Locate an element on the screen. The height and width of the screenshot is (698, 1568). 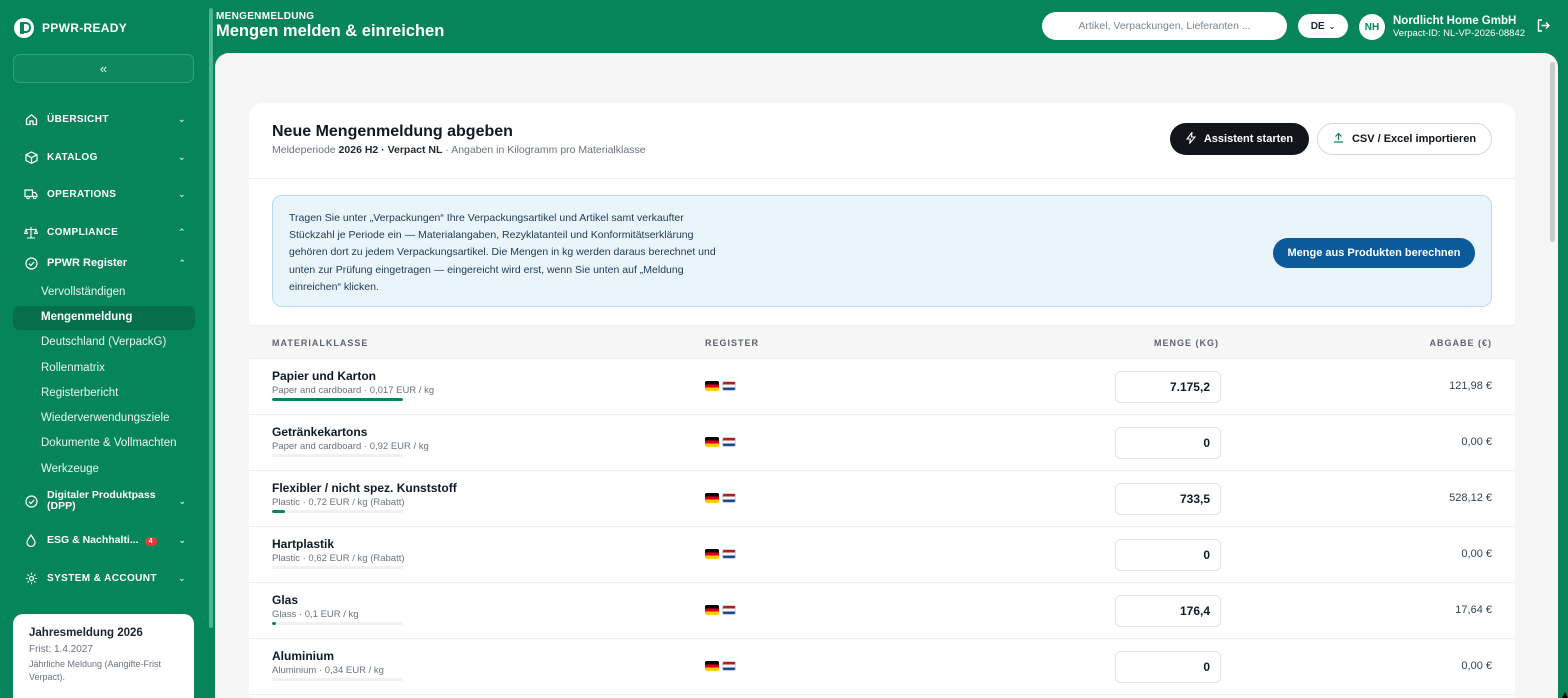
avatar: NH is located at coordinates (1372, 27).